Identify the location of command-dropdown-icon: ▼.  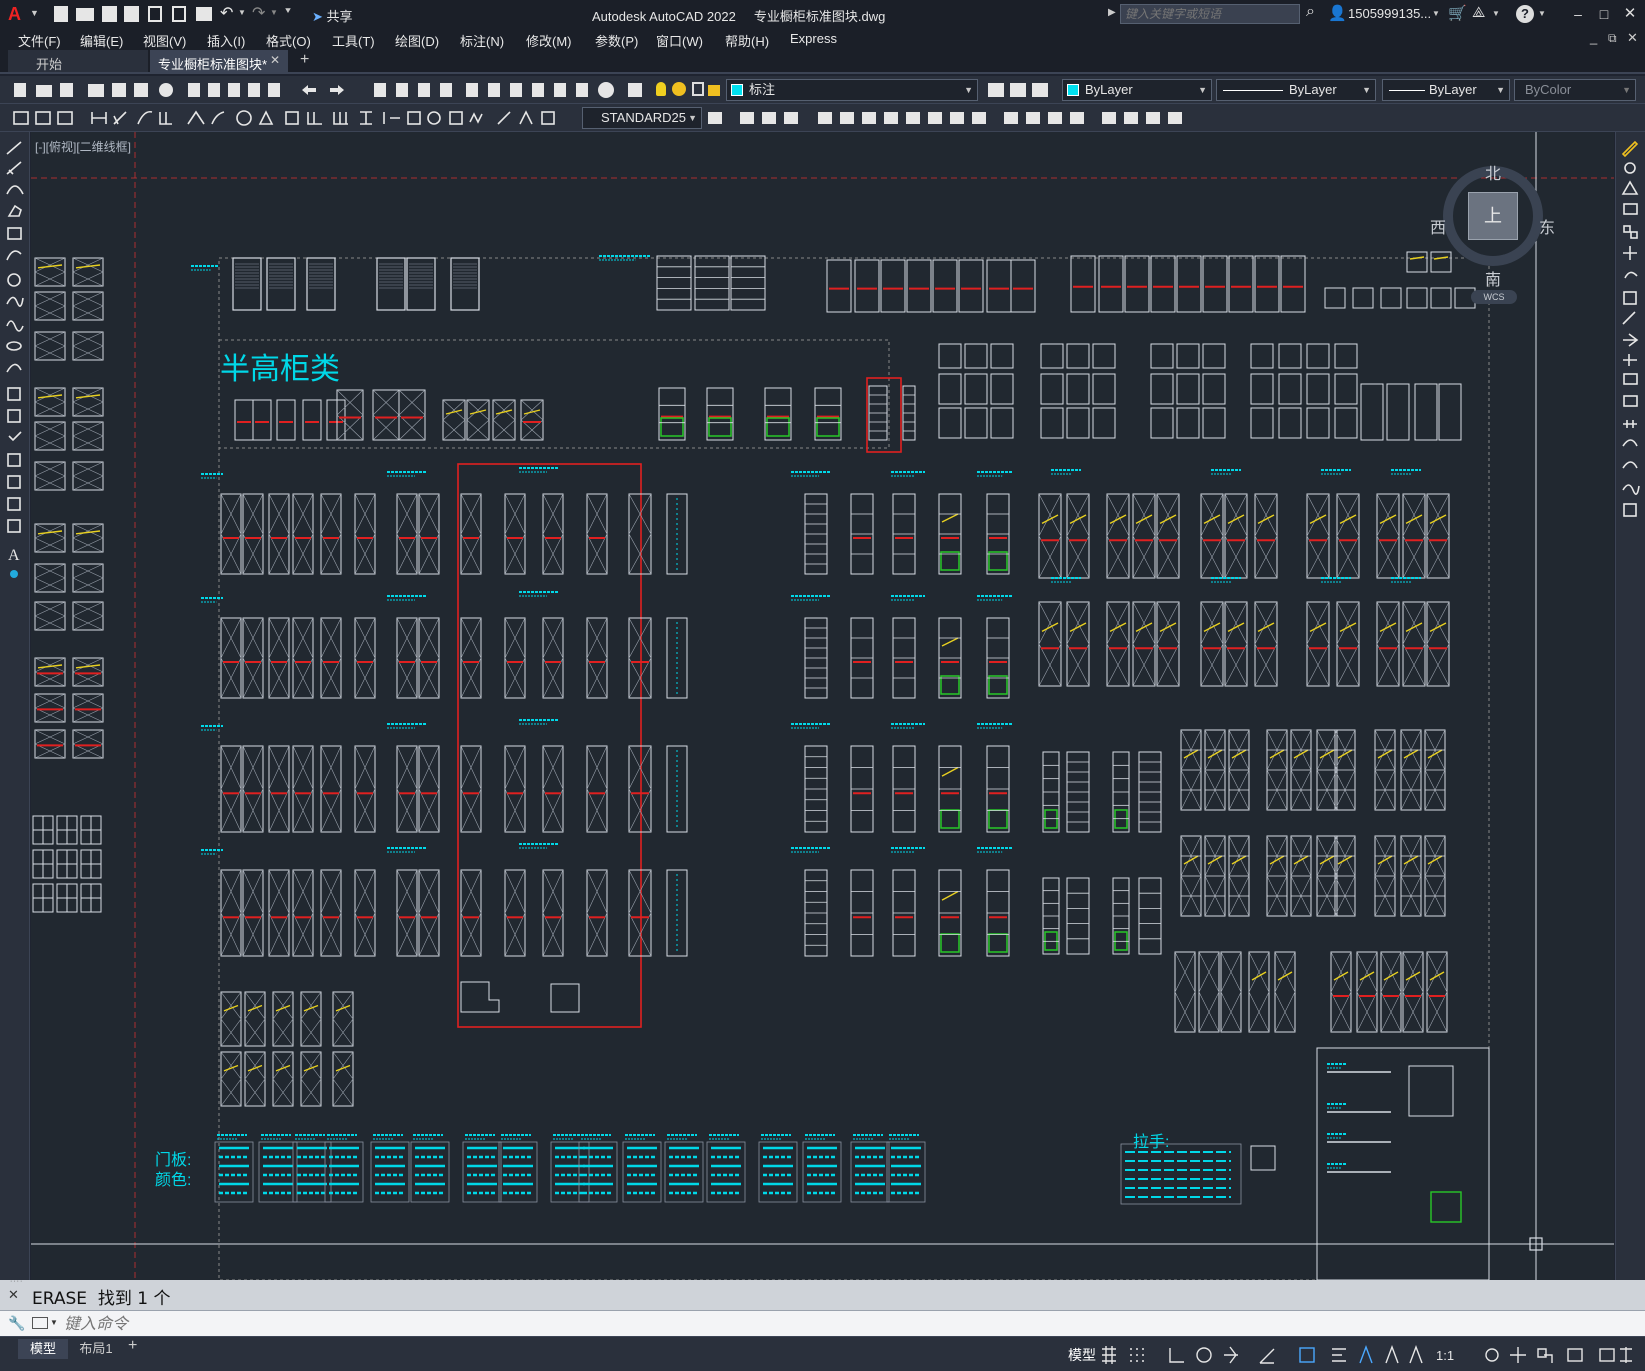
(54, 1322).